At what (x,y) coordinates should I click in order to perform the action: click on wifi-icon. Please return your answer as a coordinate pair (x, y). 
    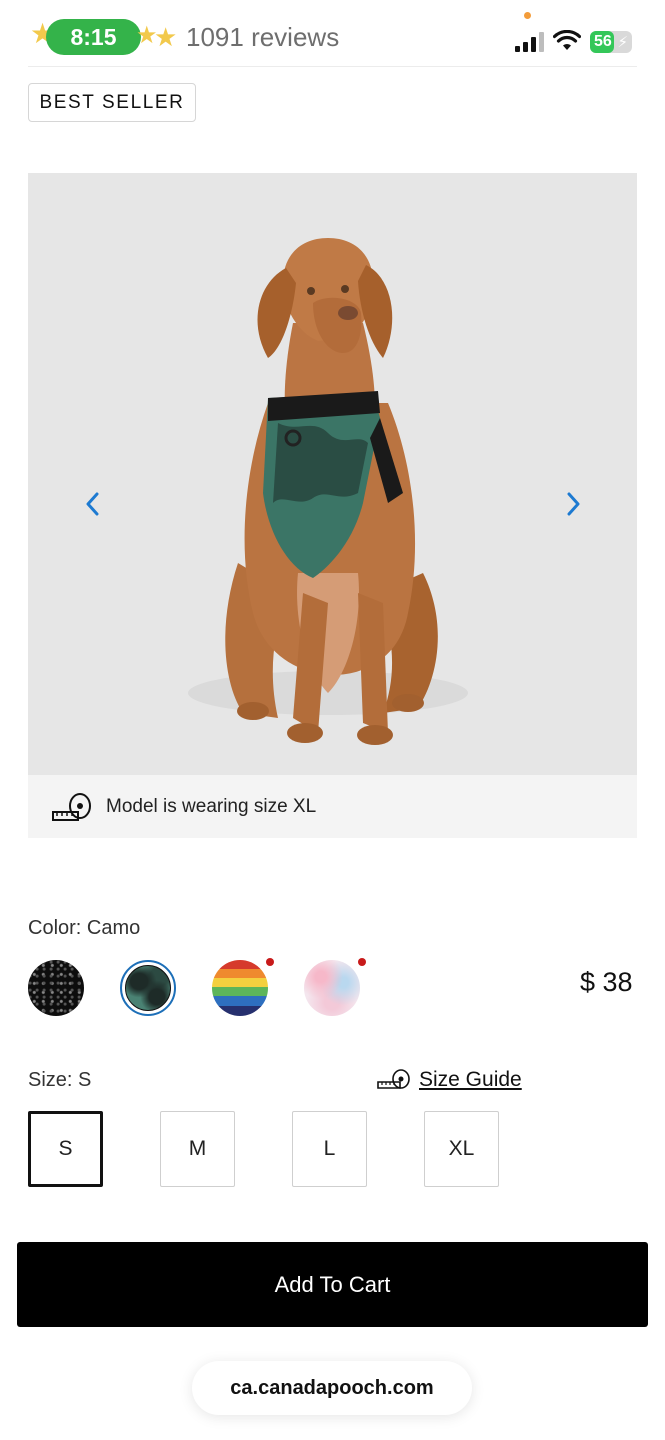
    Looking at the image, I should click on (567, 40).